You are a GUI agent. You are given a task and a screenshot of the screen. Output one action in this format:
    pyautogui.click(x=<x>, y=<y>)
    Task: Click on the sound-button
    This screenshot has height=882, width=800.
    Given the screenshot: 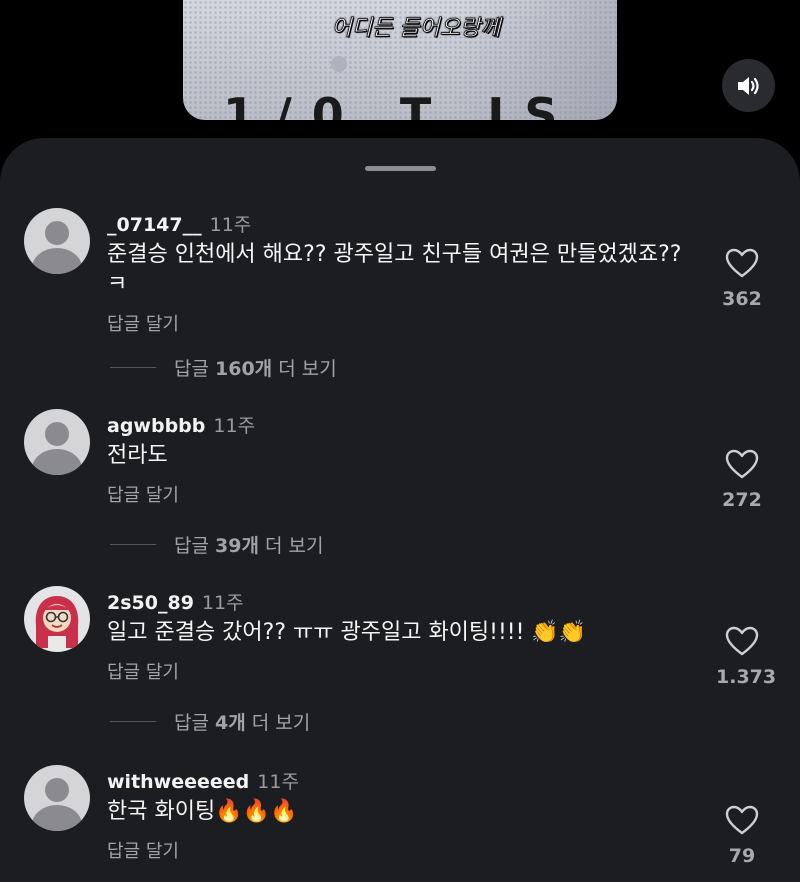 What is the action you would take?
    pyautogui.click(x=748, y=85)
    